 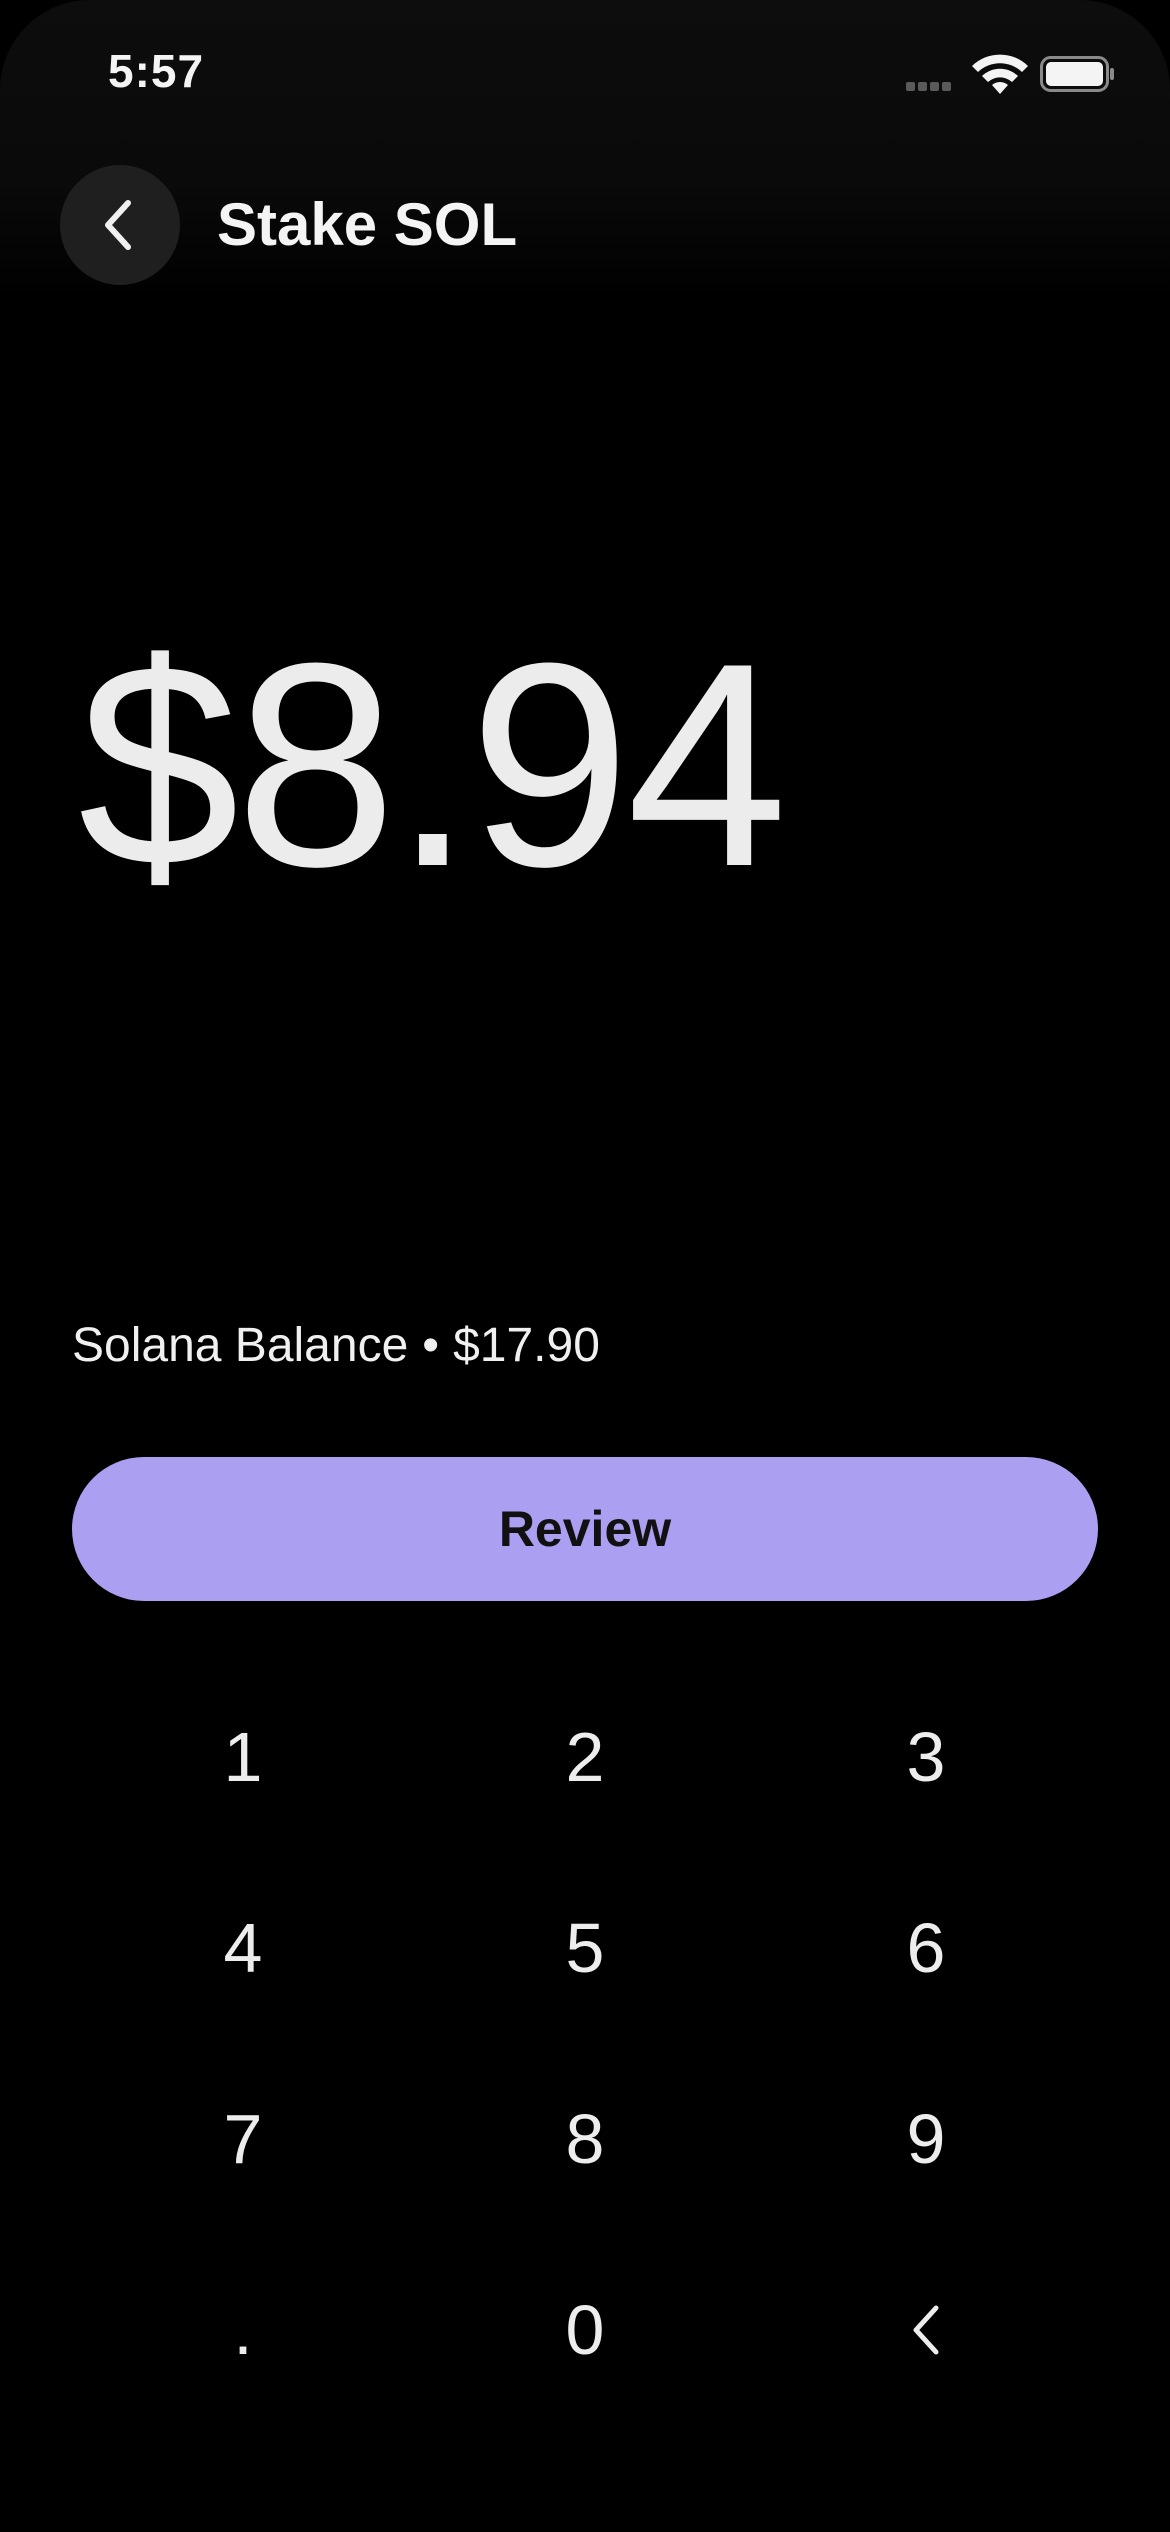 I want to click on status-time: 5:57, so click(x=156, y=71).